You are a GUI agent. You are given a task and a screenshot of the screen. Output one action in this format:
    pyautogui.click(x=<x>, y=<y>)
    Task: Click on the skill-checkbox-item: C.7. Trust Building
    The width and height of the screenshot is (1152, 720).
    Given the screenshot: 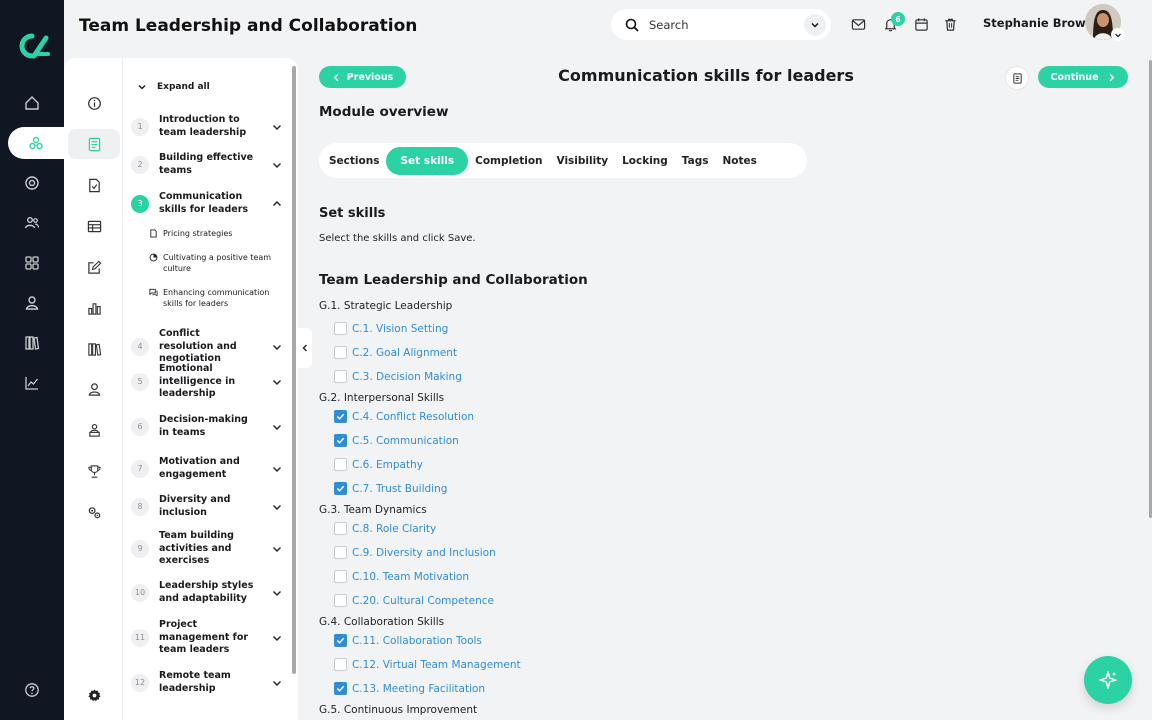 What is the action you would take?
    pyautogui.click(x=390, y=488)
    